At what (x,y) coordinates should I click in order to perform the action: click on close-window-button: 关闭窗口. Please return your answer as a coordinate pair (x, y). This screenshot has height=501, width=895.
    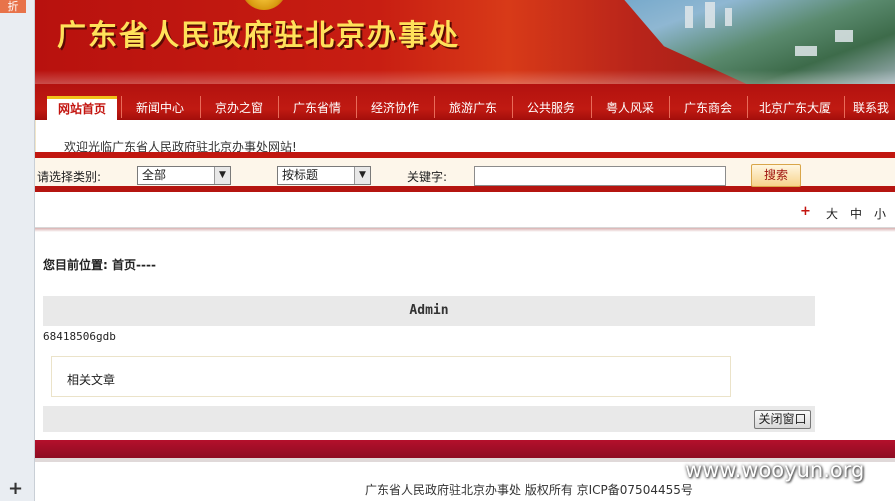
    Looking at the image, I should click on (782, 419).